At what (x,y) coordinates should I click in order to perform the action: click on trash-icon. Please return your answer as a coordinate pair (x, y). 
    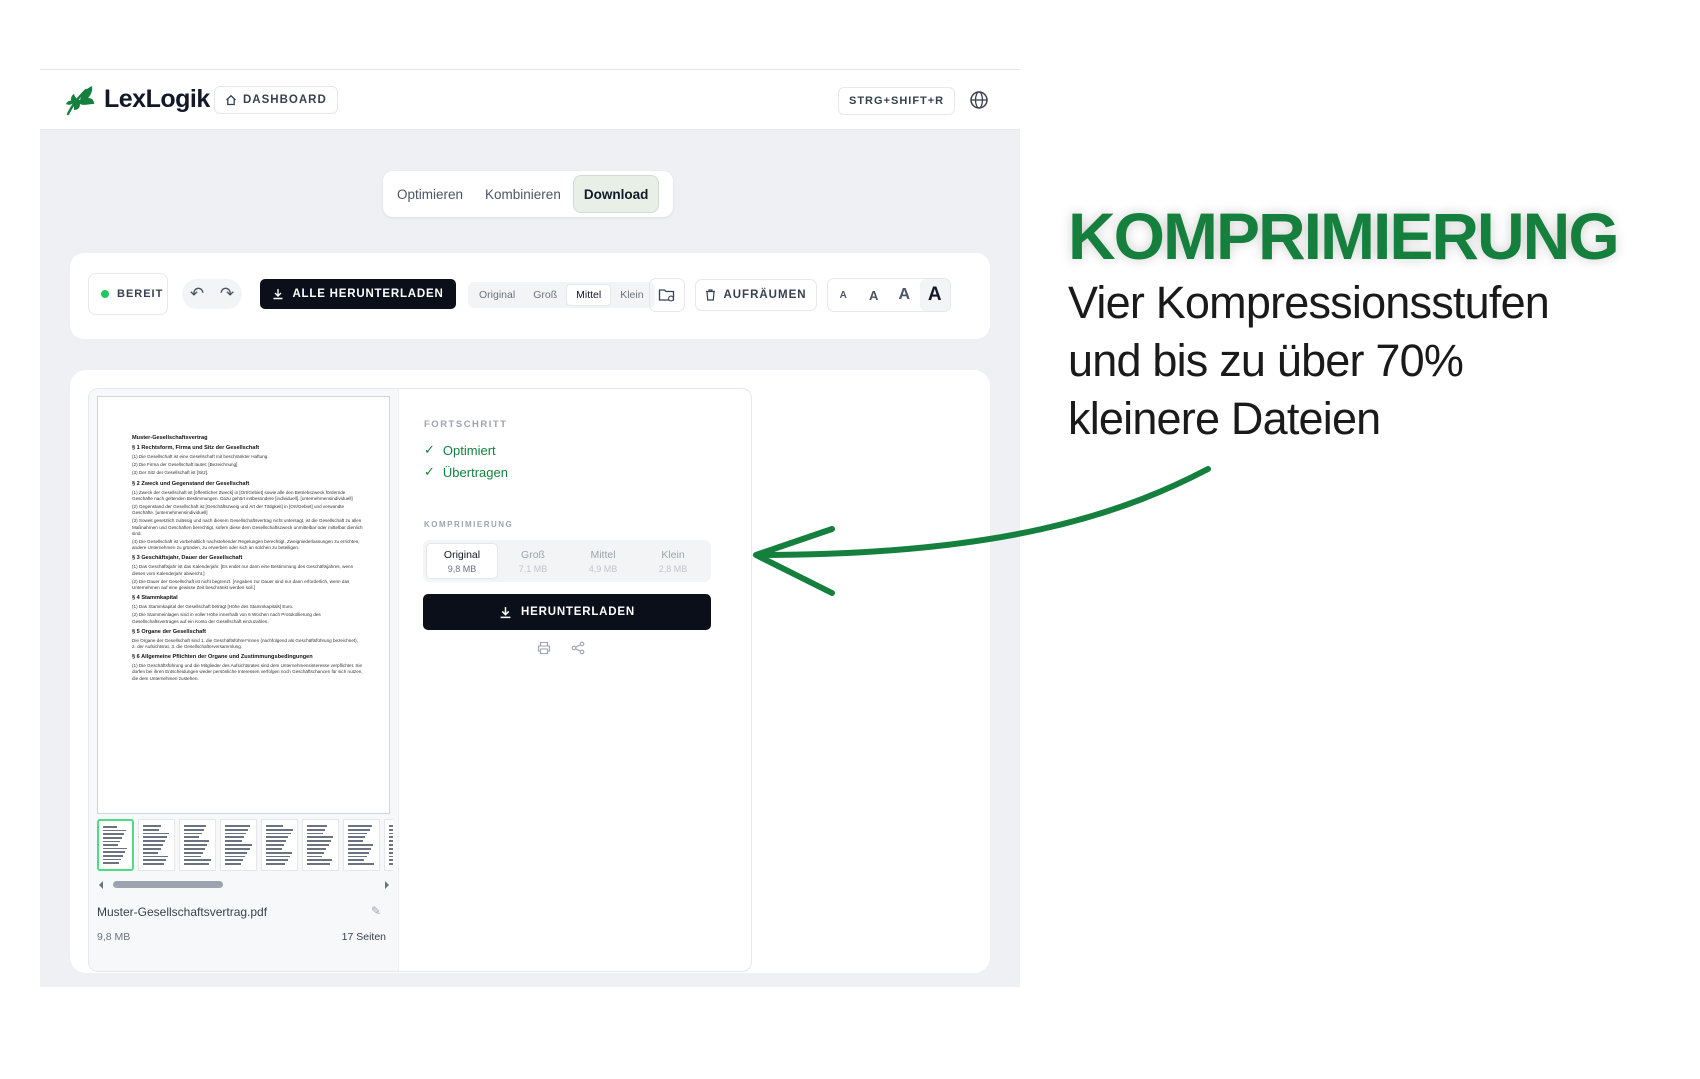
    Looking at the image, I should click on (711, 295).